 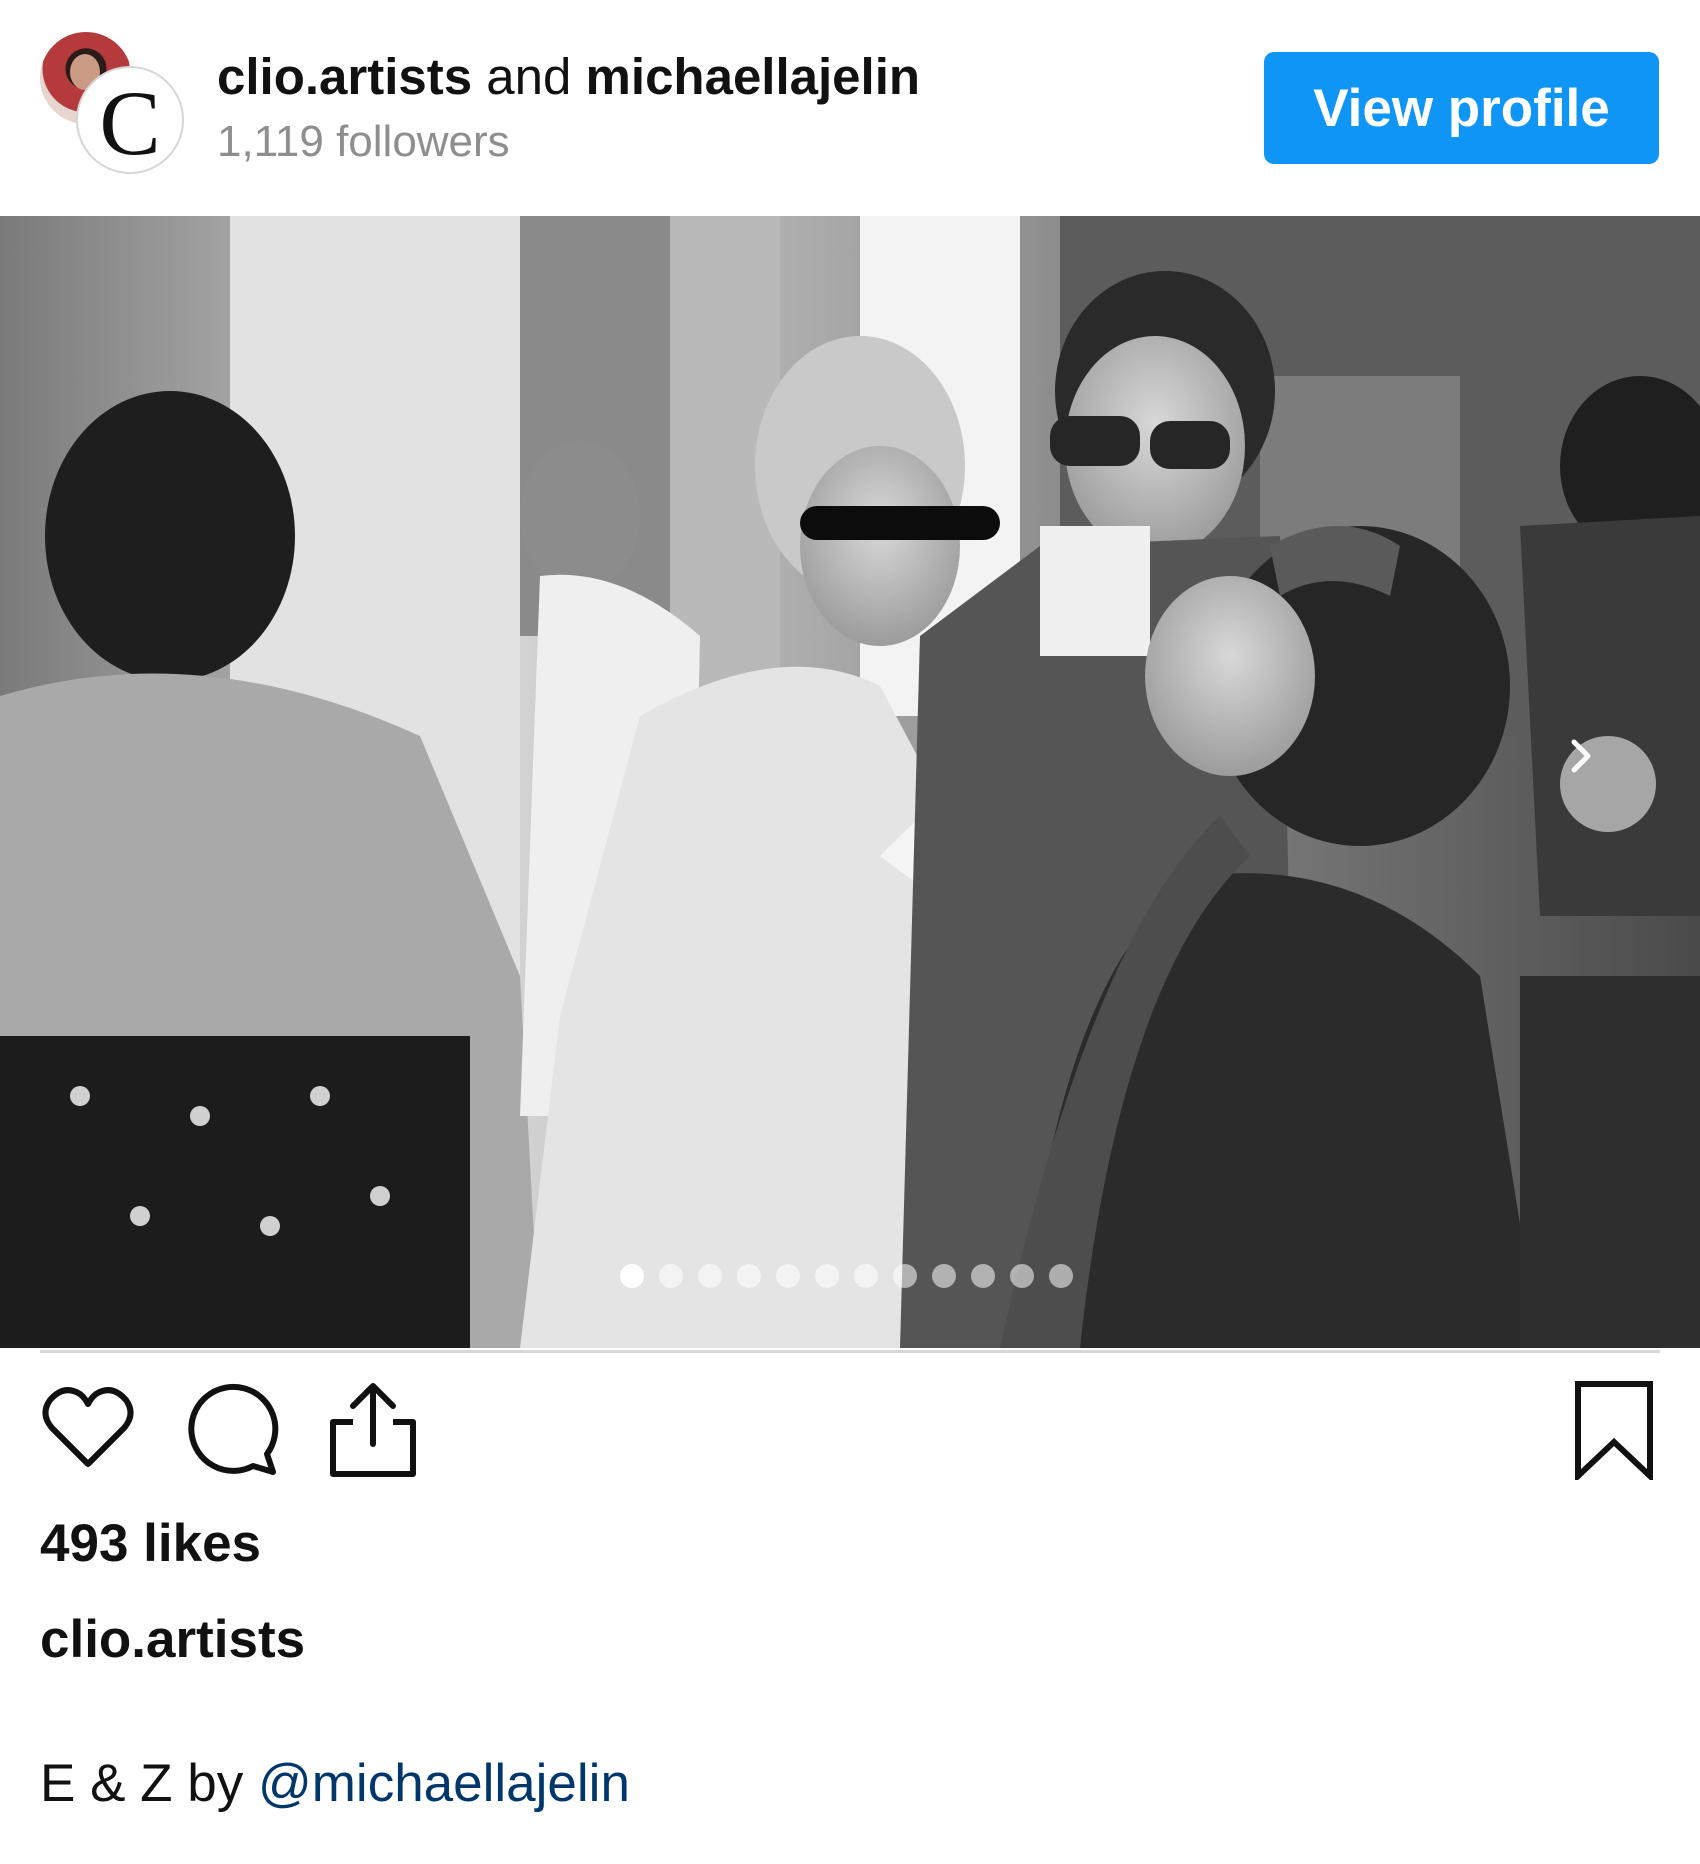 I want to click on likes-count: 493 likes, so click(x=150, y=1544).